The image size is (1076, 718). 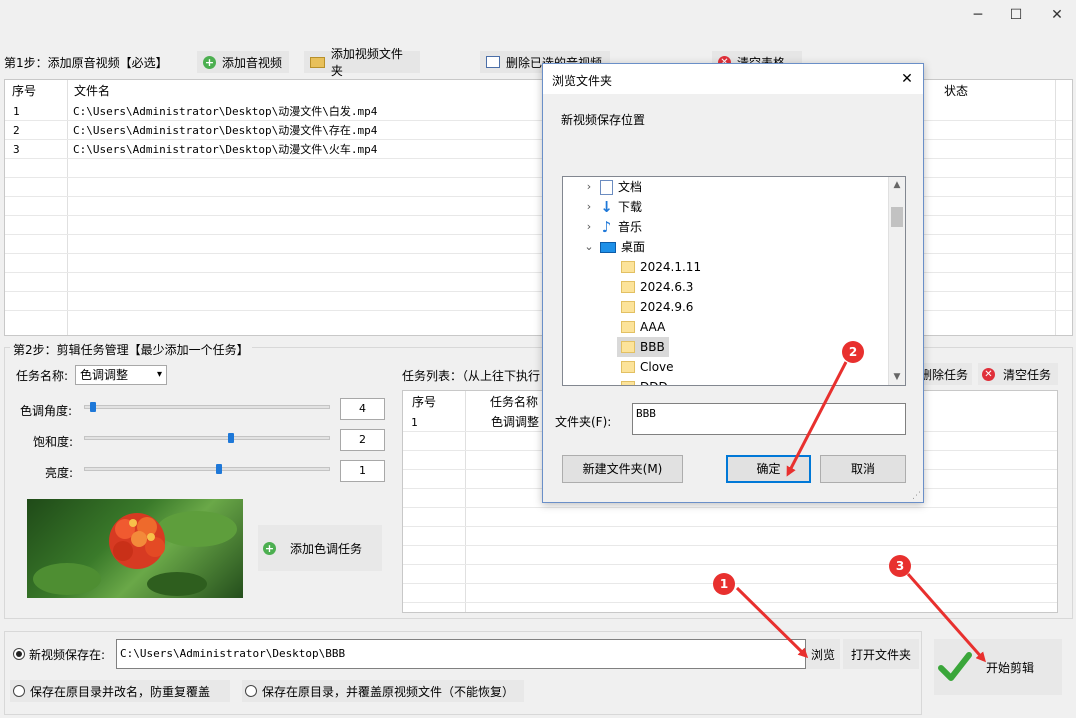 What do you see at coordinates (853, 352) in the screenshot?
I see `annotation-badge-2: 2` at bounding box center [853, 352].